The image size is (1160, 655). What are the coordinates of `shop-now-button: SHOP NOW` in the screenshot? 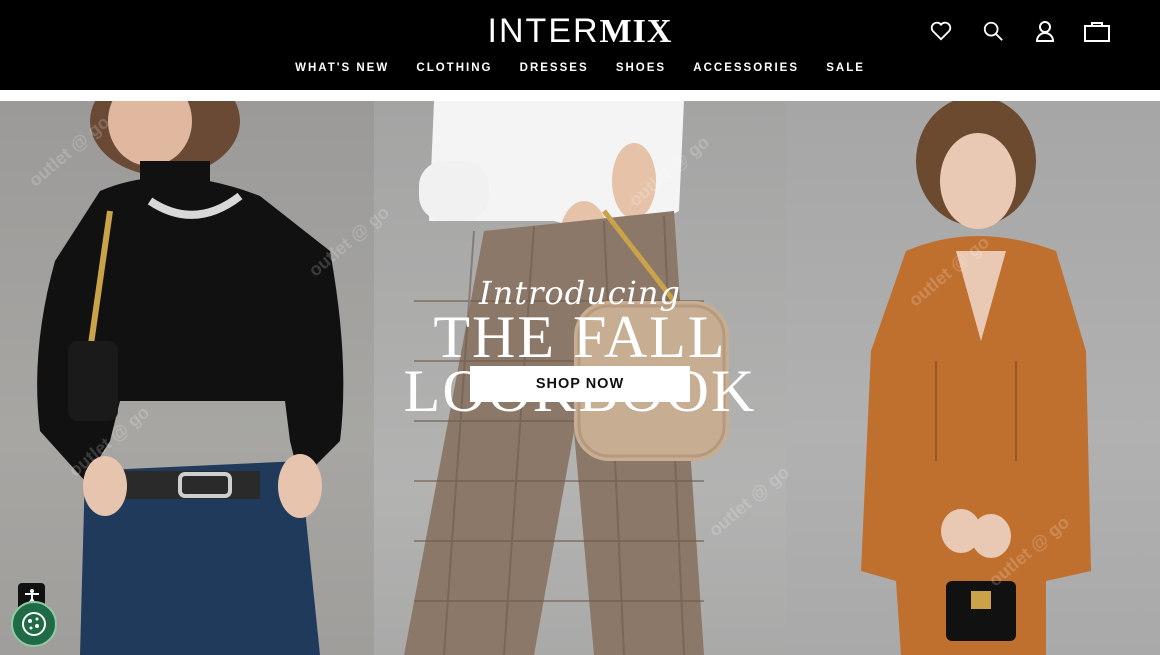 It's located at (580, 384).